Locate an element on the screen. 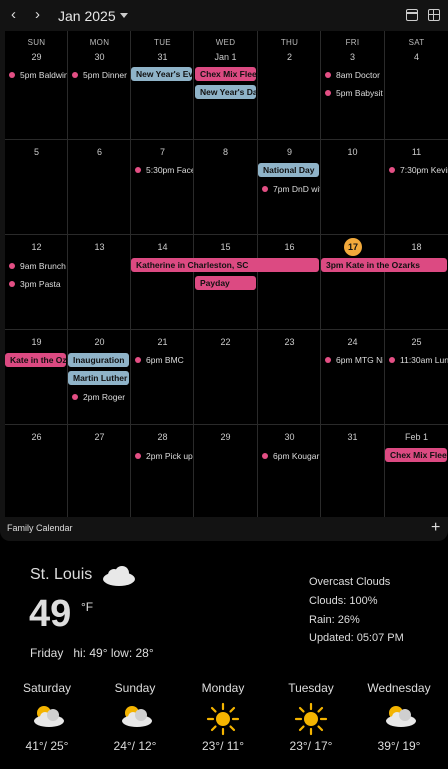  day-number: 18 is located at coordinates (416, 247).